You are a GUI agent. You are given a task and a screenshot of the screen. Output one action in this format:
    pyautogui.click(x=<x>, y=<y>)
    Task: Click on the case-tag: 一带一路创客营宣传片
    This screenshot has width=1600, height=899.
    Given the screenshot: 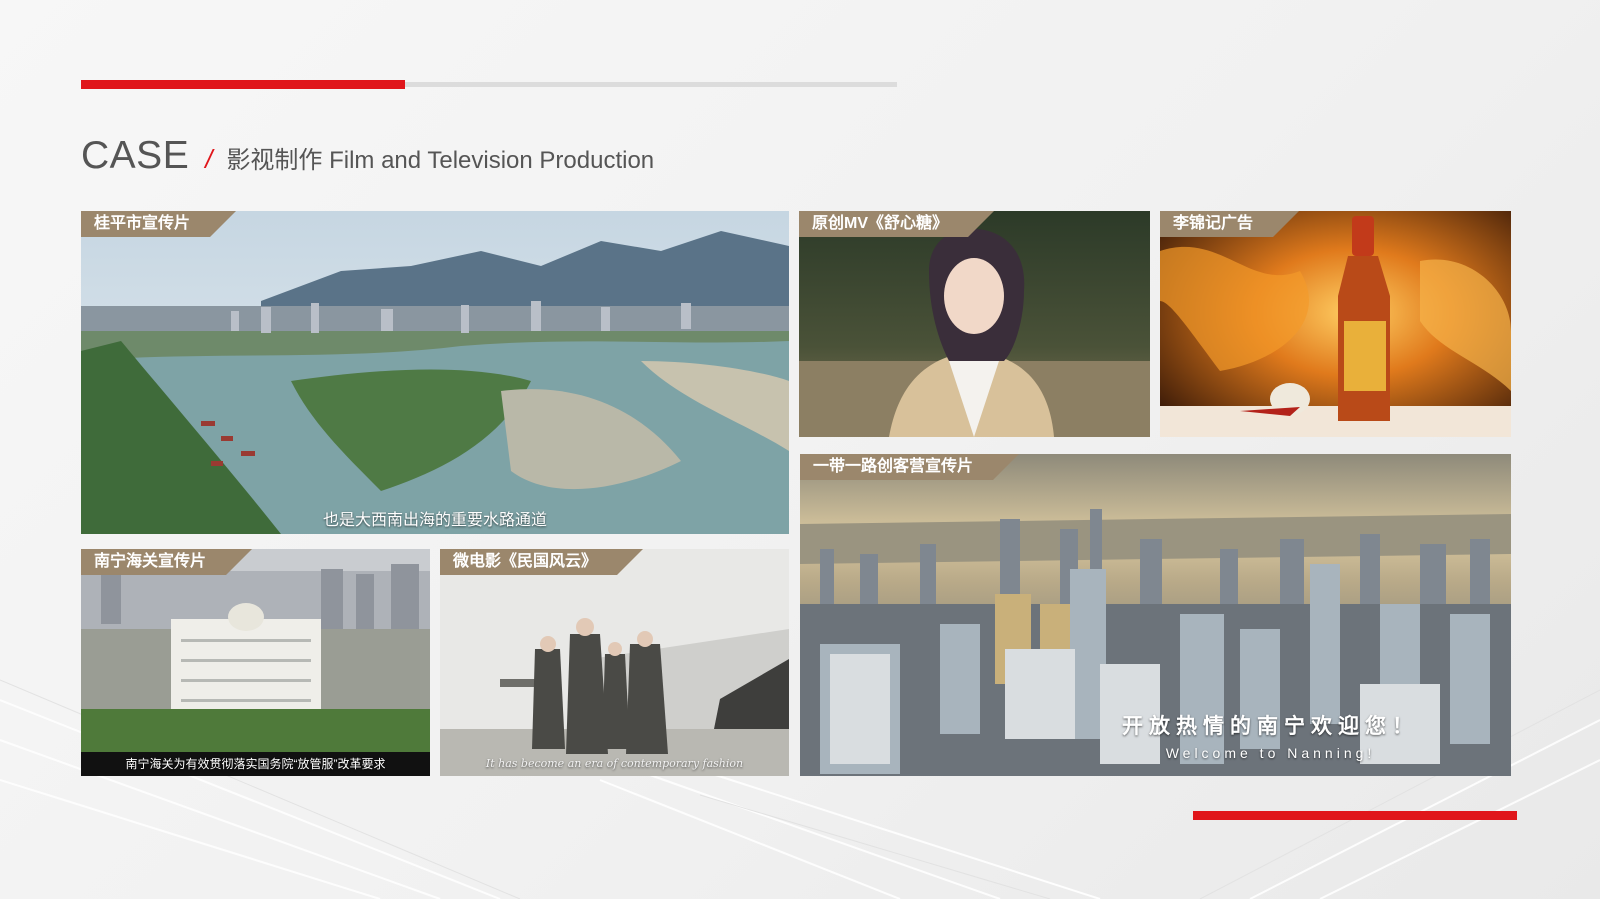 What is the action you would take?
    pyautogui.click(x=909, y=467)
    